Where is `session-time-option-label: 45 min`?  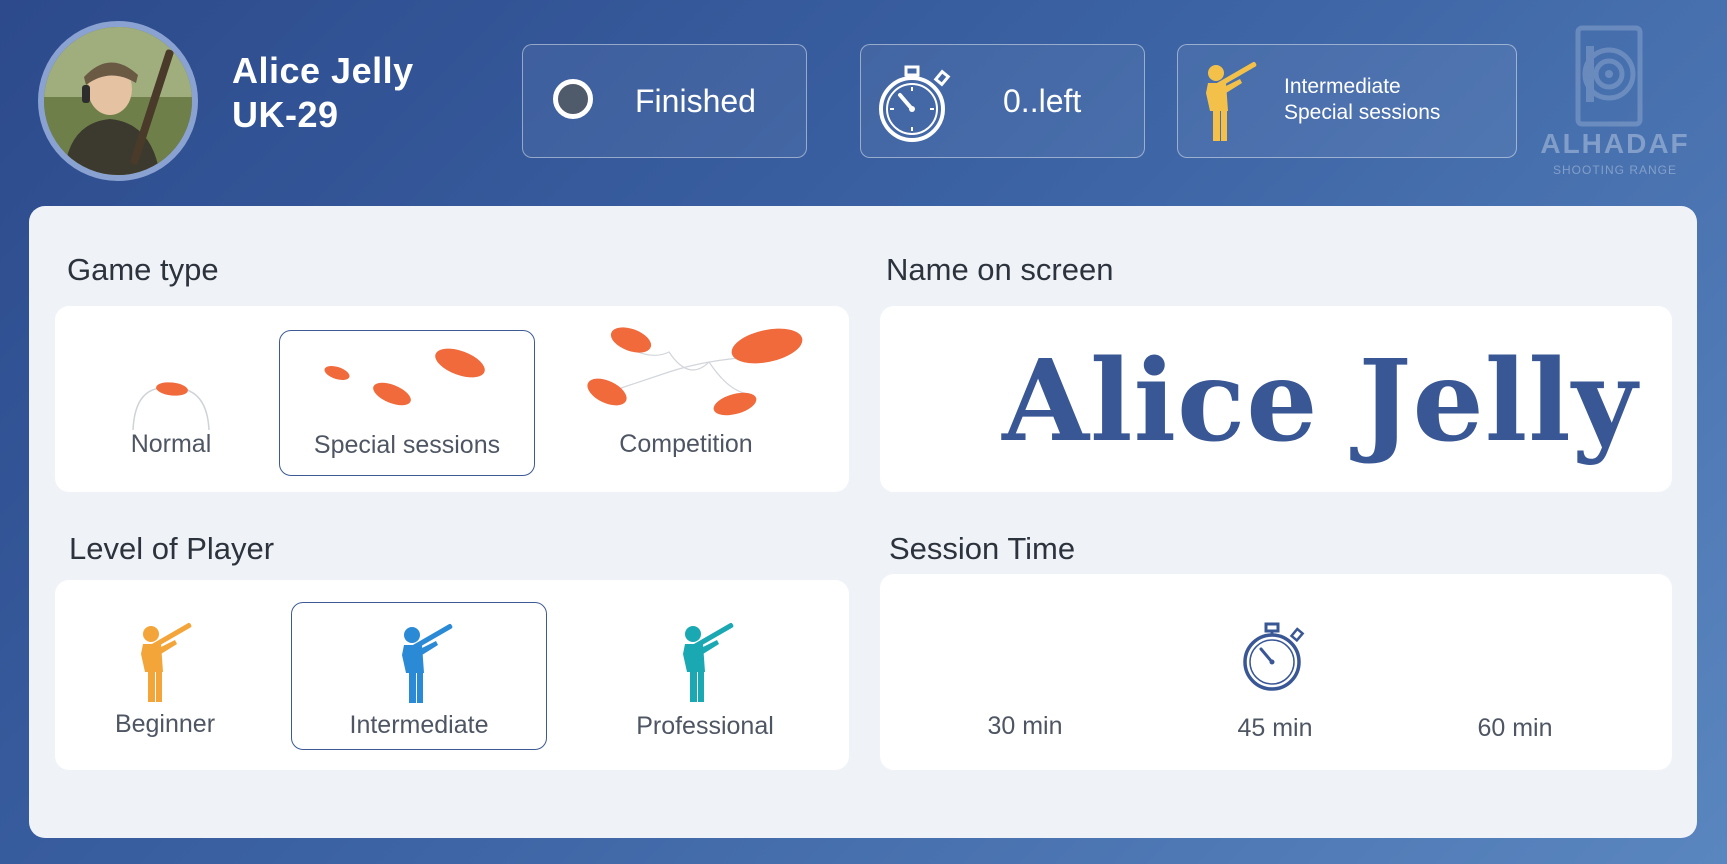
session-time-option-label: 45 min is located at coordinates (1275, 728).